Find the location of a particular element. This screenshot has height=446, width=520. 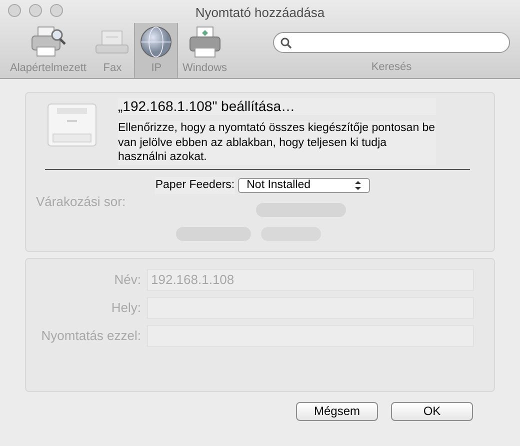

field-label: Név: is located at coordinates (127, 280).